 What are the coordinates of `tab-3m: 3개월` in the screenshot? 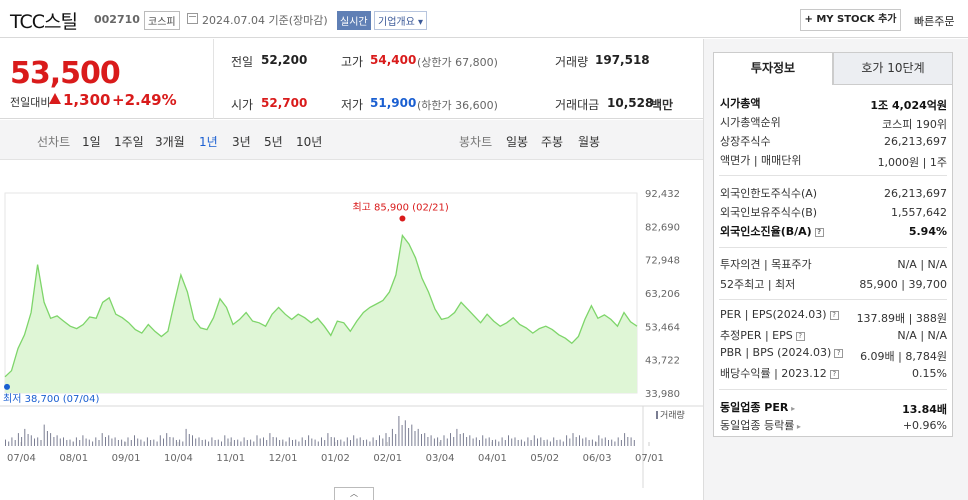 It's located at (170, 141).